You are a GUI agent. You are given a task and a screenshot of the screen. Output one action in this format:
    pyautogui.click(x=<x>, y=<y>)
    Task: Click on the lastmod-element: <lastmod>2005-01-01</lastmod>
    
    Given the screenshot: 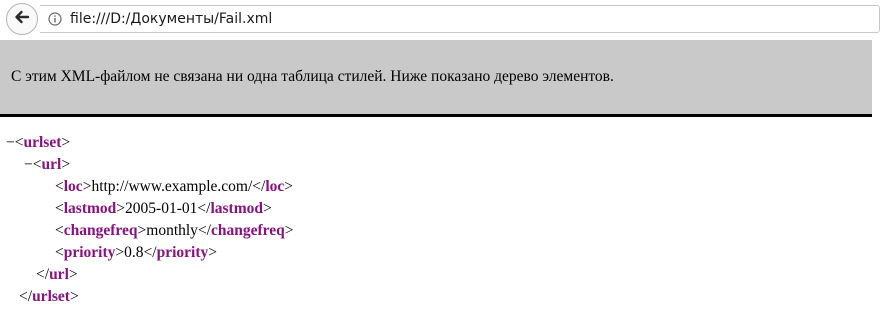 What is the action you would take?
    pyautogui.click(x=163, y=208)
    